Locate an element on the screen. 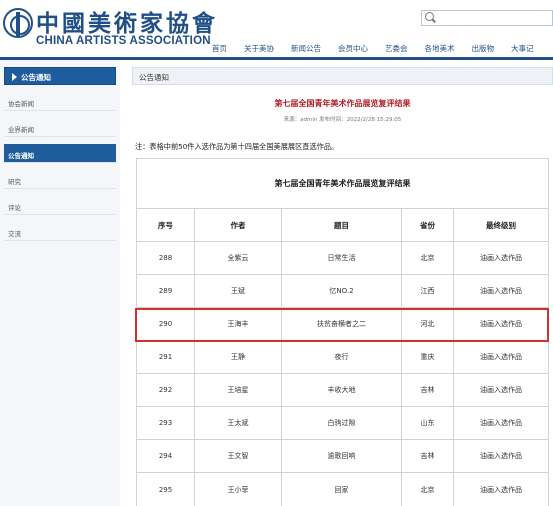 The image size is (553, 506). search-input is located at coordinates (487, 18).